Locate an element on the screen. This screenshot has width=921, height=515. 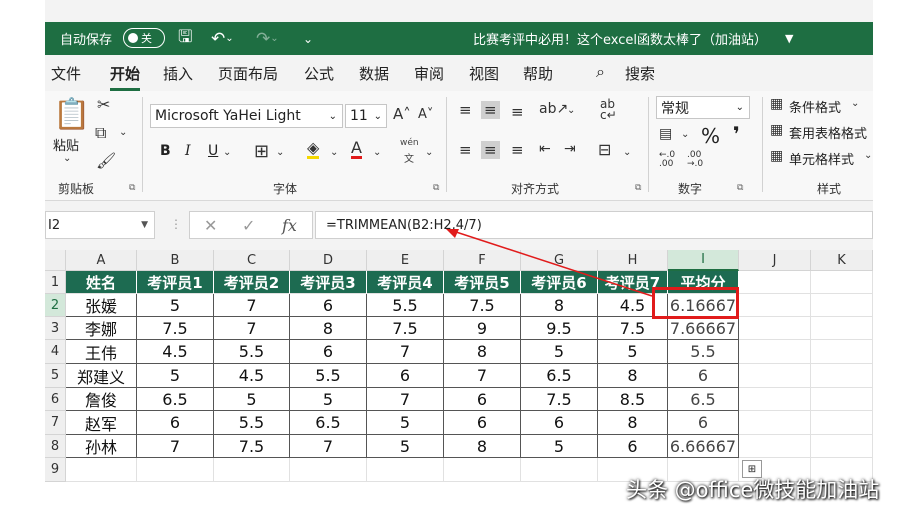
format-as-table-button: 套用表格格式 is located at coordinates (828, 132).